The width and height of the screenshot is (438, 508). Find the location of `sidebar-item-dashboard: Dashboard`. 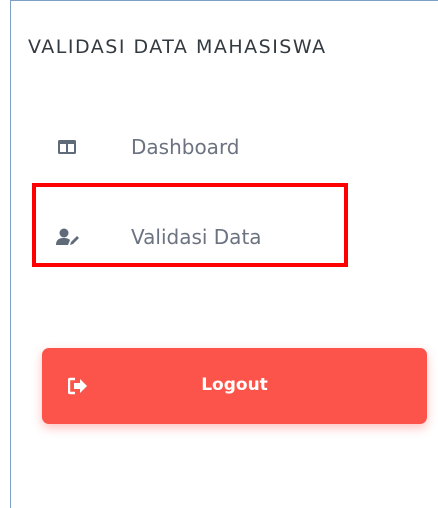

sidebar-item-dashboard: Dashboard is located at coordinates (190, 147).